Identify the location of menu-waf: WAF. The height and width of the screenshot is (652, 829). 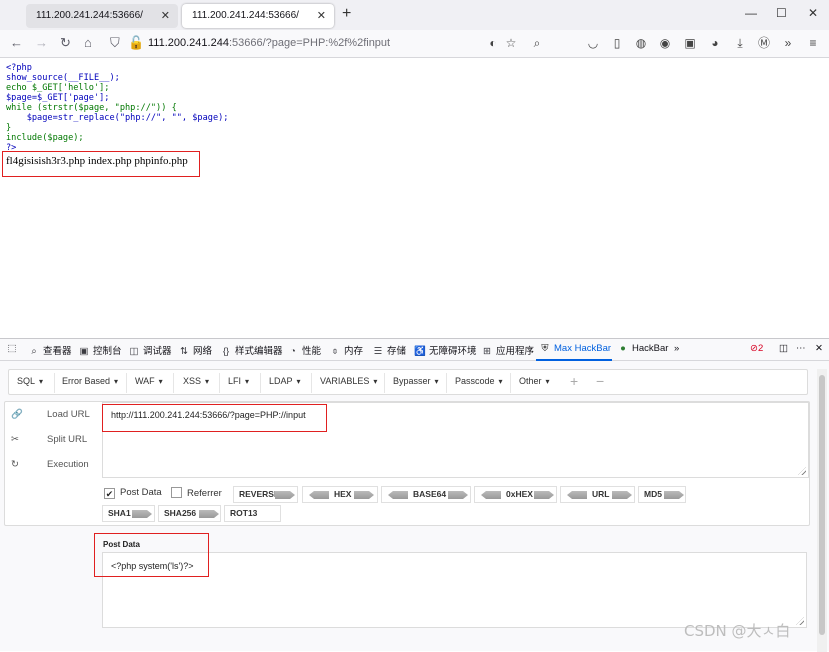
(149, 381).